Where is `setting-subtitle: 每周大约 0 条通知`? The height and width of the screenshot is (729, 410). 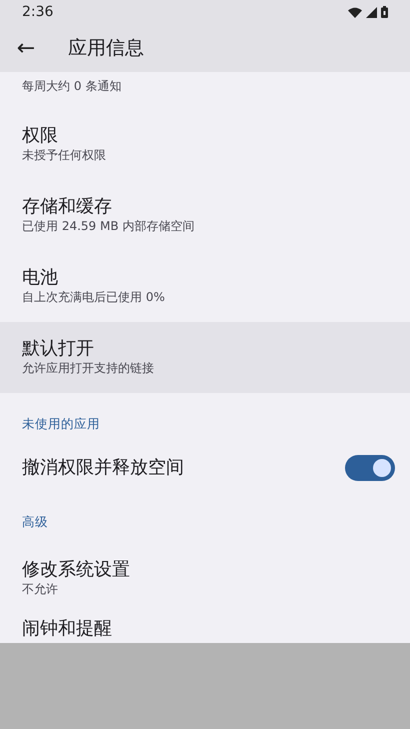 setting-subtitle: 每周大约 0 条通知 is located at coordinates (72, 86).